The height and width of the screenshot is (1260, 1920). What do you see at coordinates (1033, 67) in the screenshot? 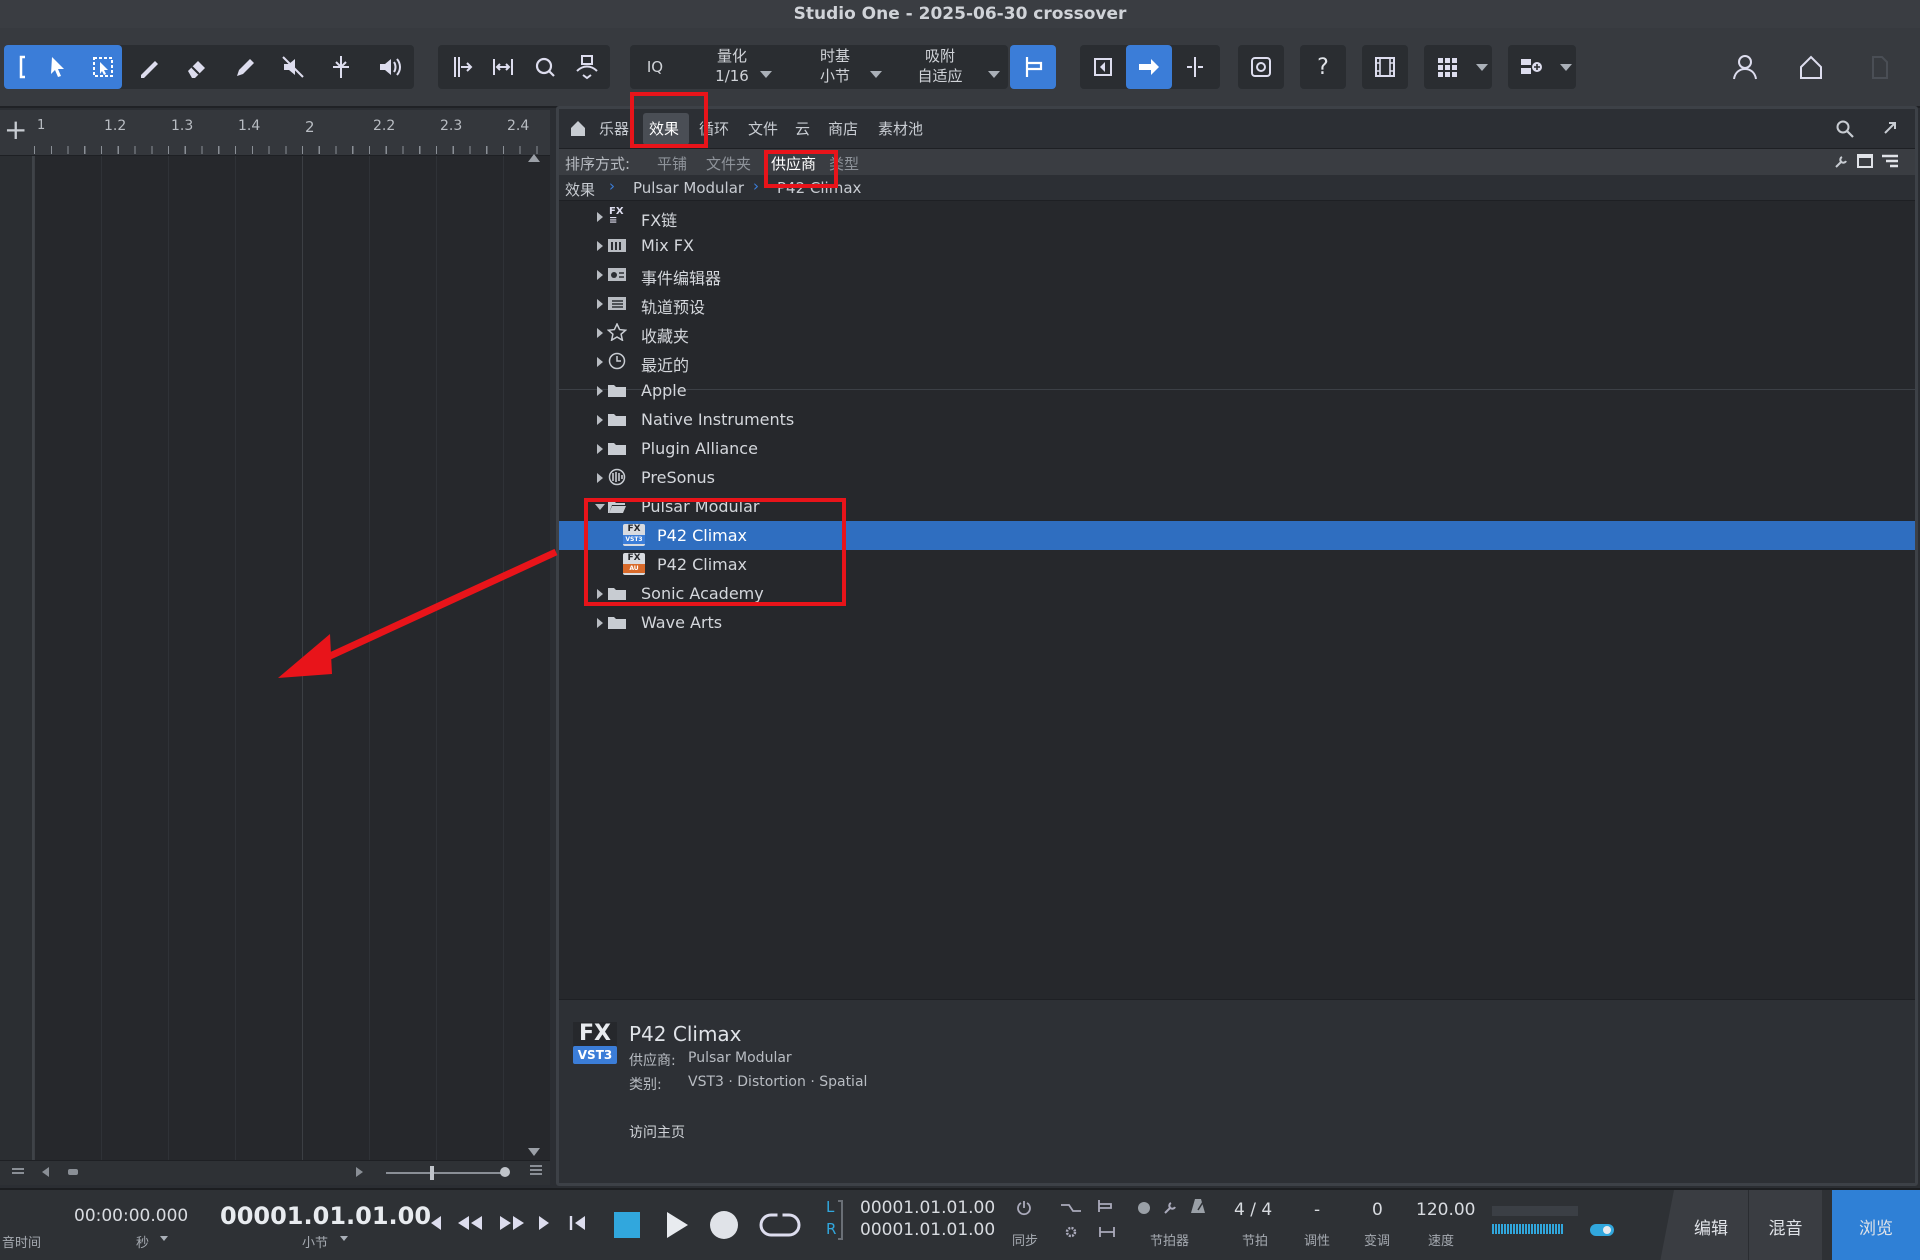
I see `snap-toggle-icon` at bounding box center [1033, 67].